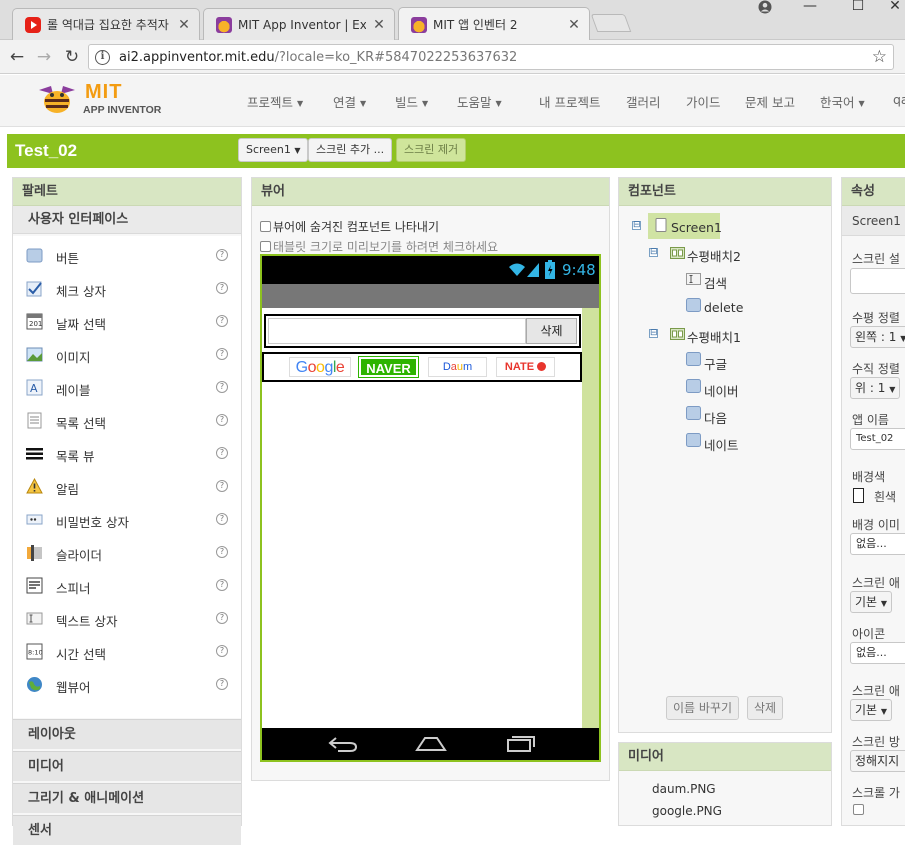 This screenshot has height=846, width=905. Describe the element at coordinates (388, 367) in the screenshot. I see `naver-button: NAVER` at that location.